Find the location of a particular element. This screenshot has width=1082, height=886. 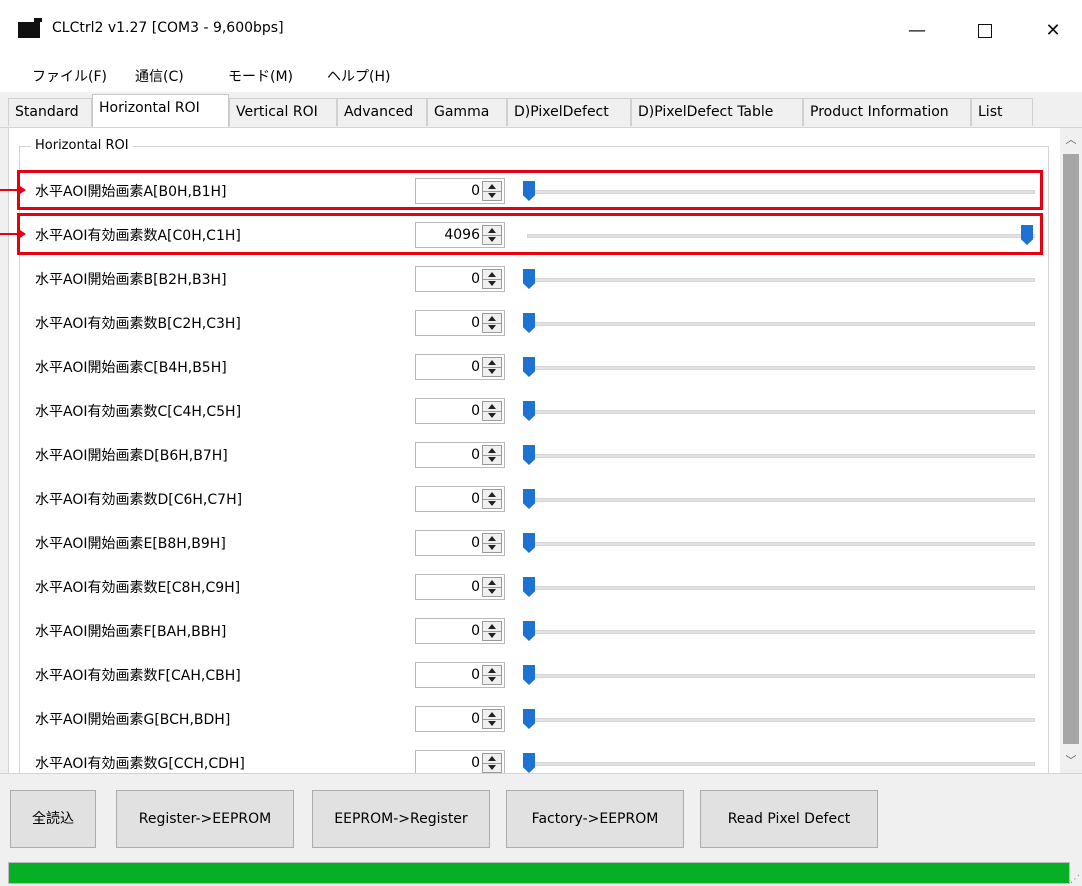

scroll-up-icon: ︿ is located at coordinates (1071, 140).